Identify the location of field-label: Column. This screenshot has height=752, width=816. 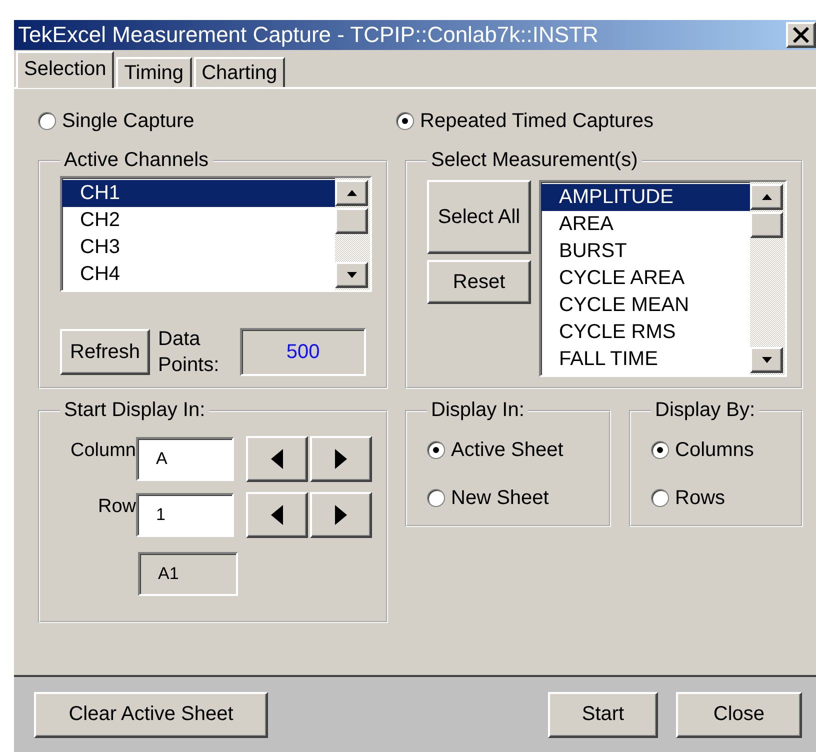
(103, 451).